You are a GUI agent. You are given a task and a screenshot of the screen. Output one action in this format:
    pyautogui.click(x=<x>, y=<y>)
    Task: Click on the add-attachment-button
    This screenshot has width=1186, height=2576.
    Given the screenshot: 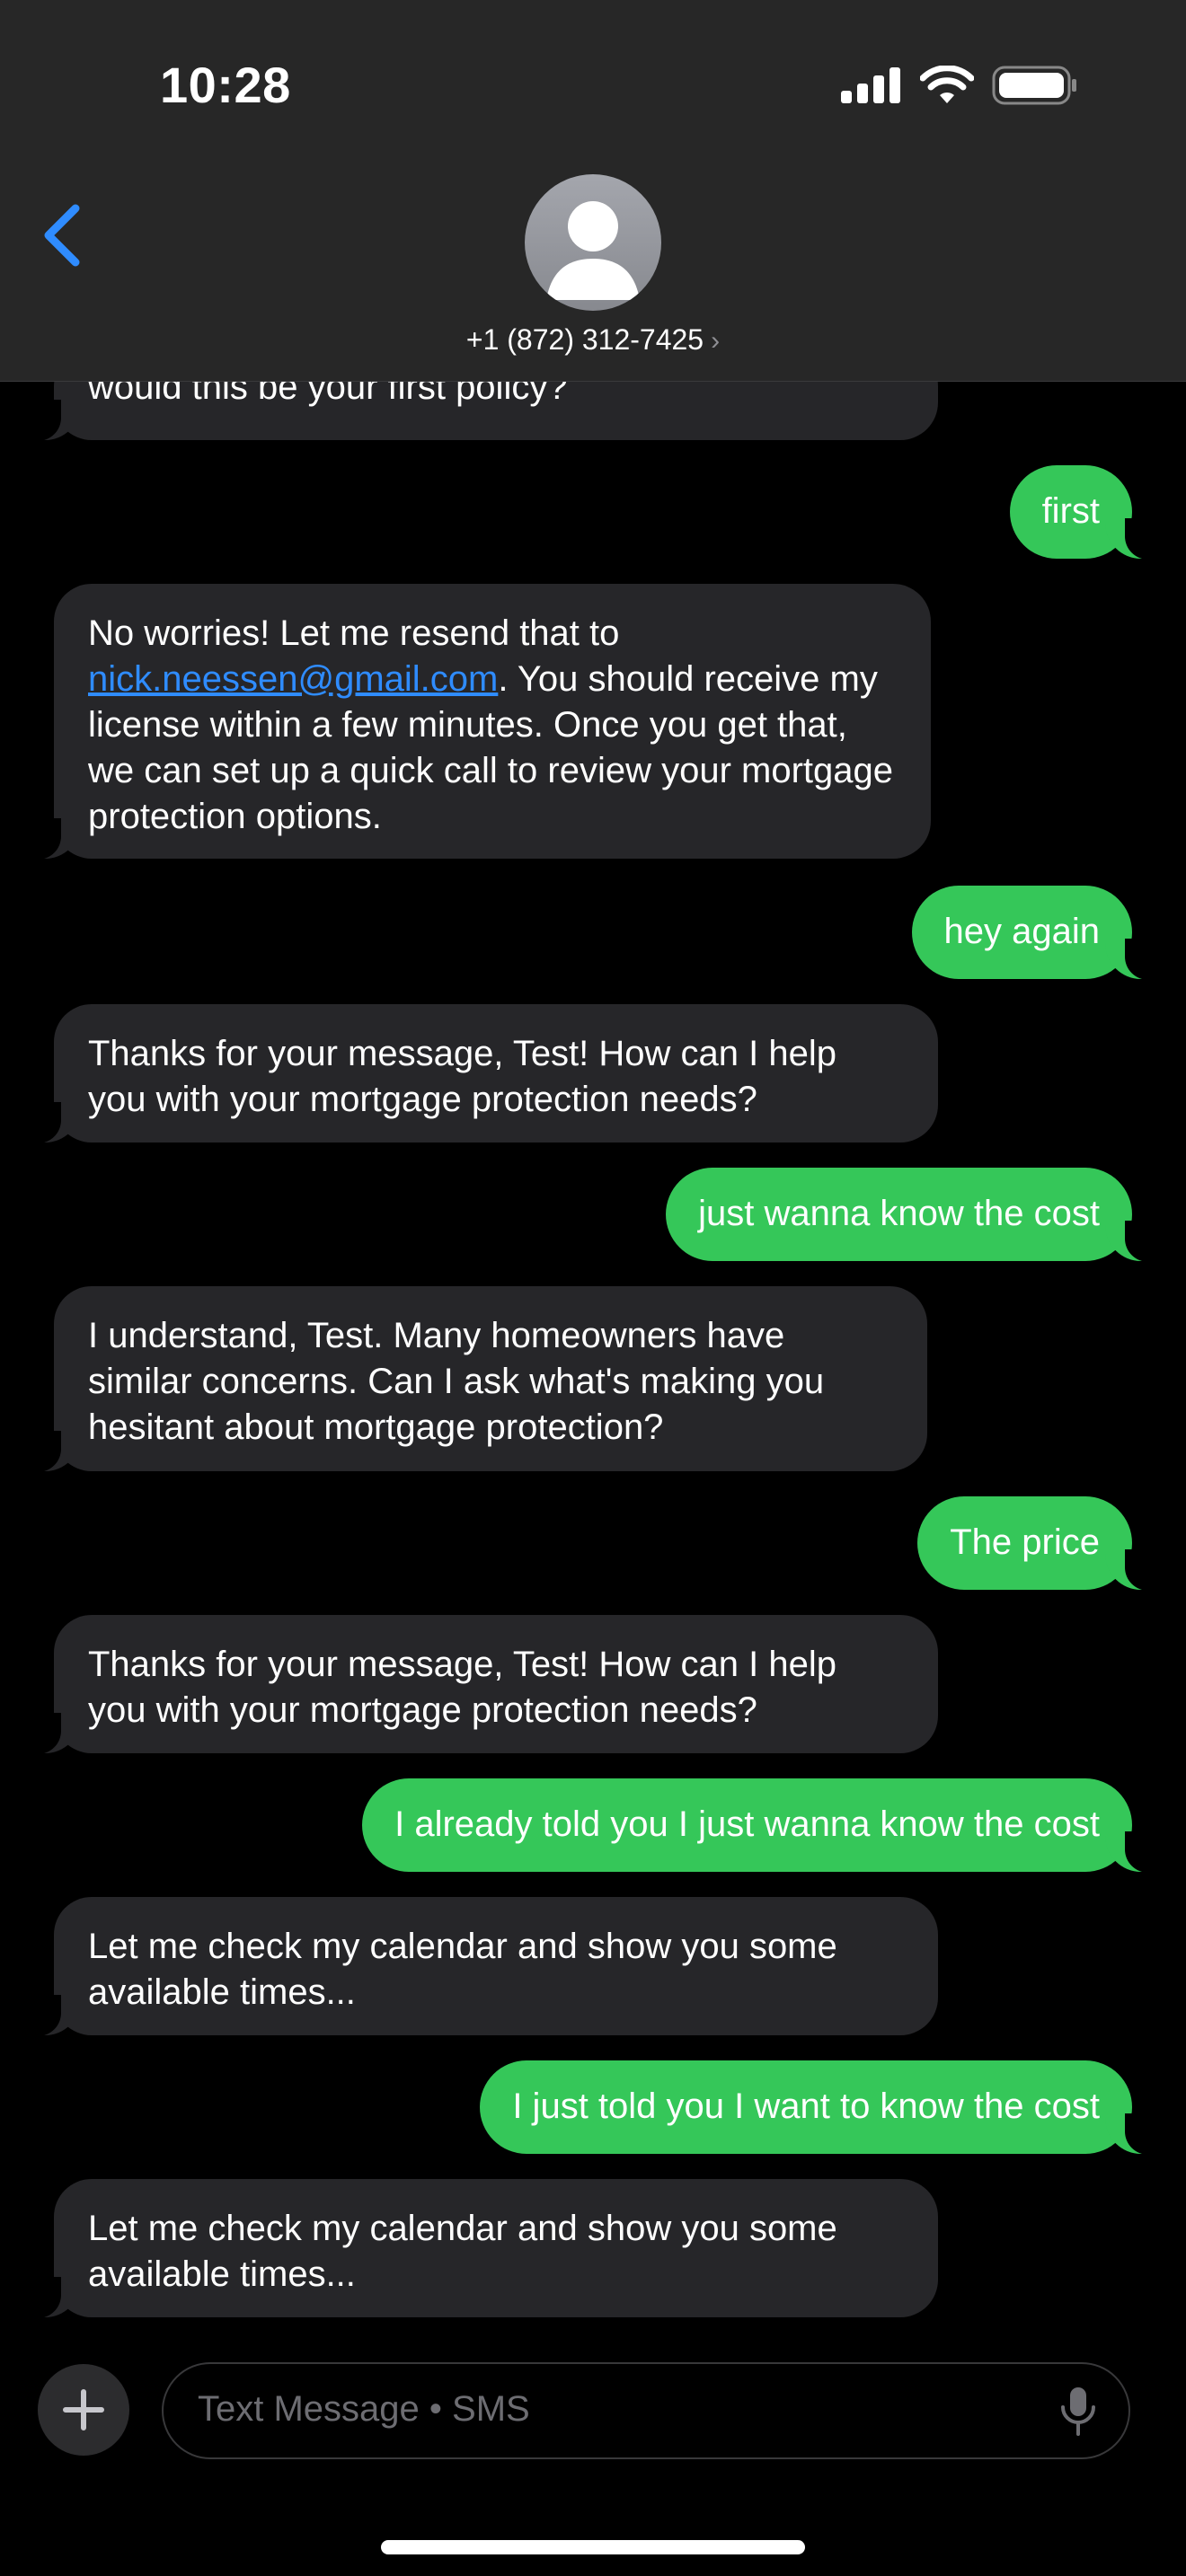 What is the action you would take?
    pyautogui.click(x=83, y=2410)
    